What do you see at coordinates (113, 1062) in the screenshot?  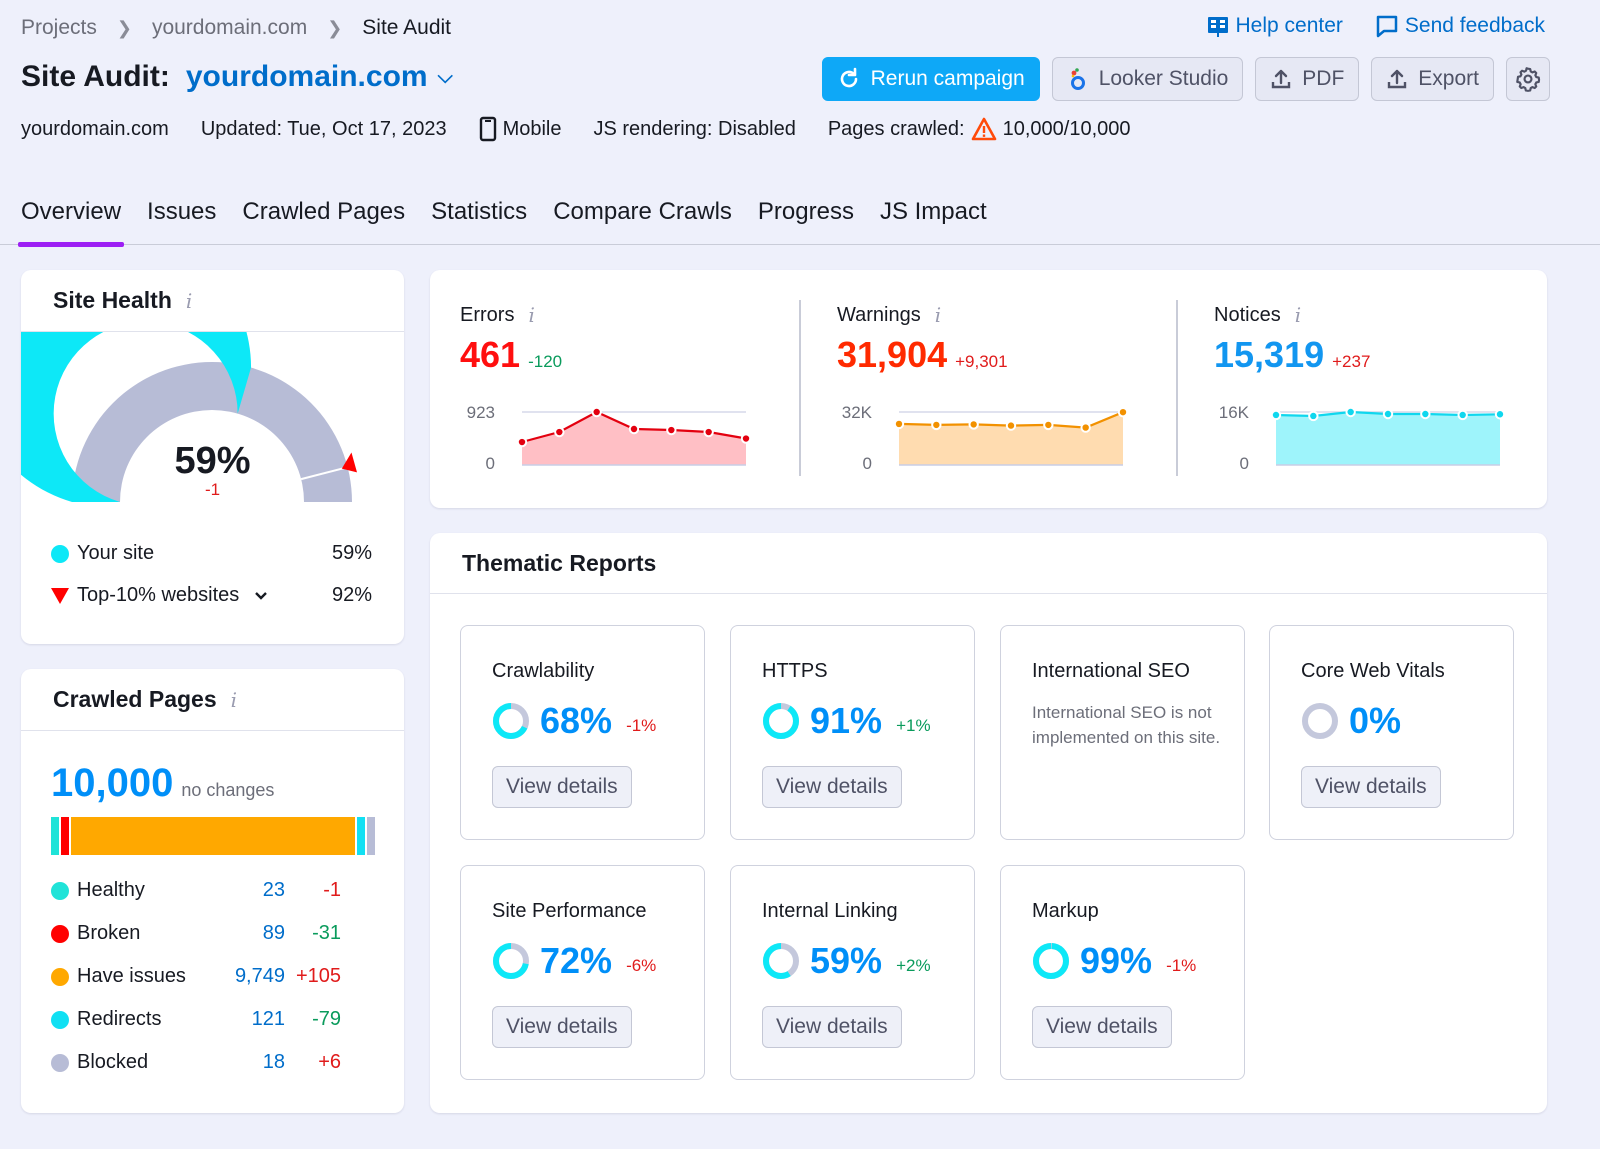 I see `row-label: Blocked` at bounding box center [113, 1062].